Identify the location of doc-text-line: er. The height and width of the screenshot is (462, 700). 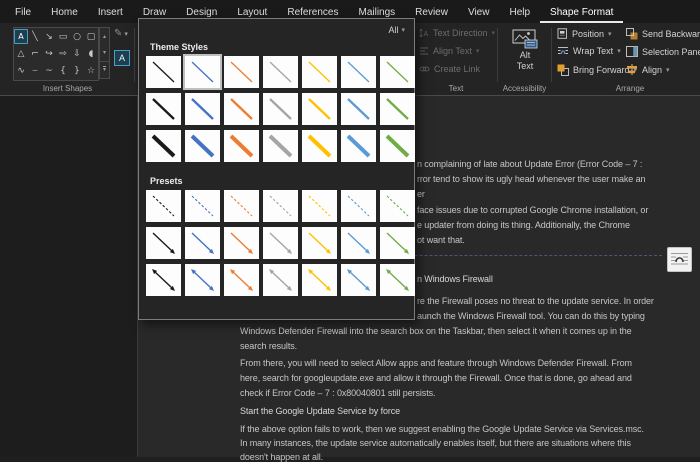
(421, 194).